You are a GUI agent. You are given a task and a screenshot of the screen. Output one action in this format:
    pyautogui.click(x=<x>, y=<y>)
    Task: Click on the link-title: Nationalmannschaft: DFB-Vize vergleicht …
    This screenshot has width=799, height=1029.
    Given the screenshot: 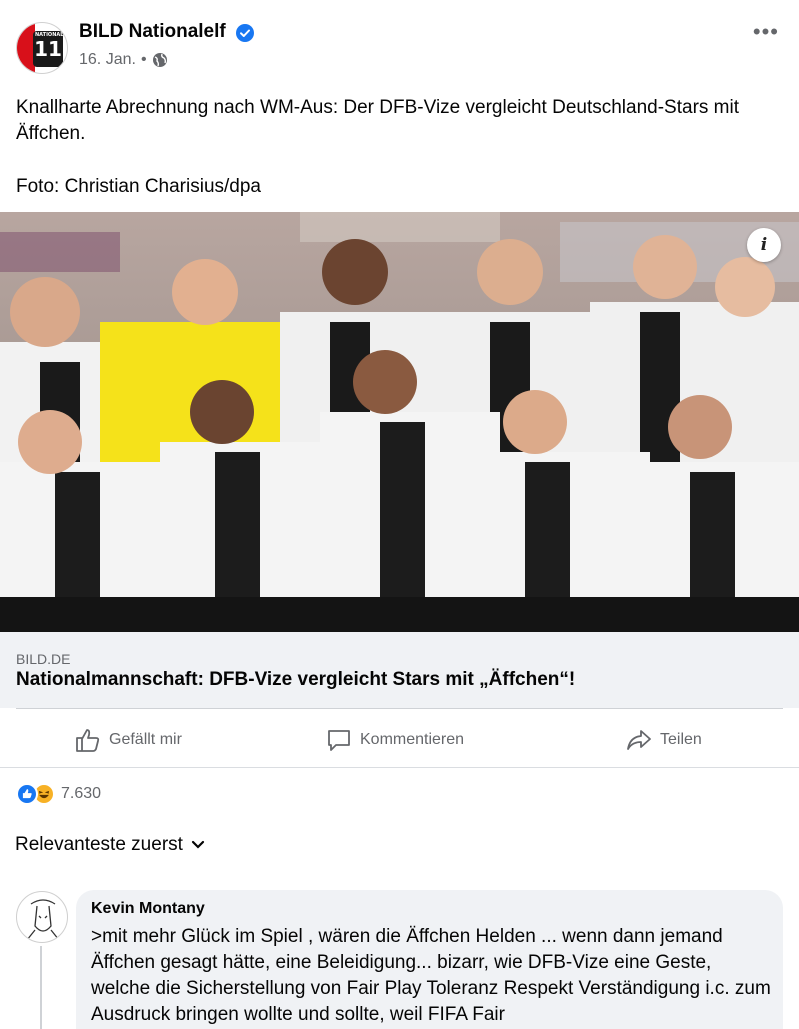 What is the action you would take?
    pyautogui.click(x=295, y=680)
    